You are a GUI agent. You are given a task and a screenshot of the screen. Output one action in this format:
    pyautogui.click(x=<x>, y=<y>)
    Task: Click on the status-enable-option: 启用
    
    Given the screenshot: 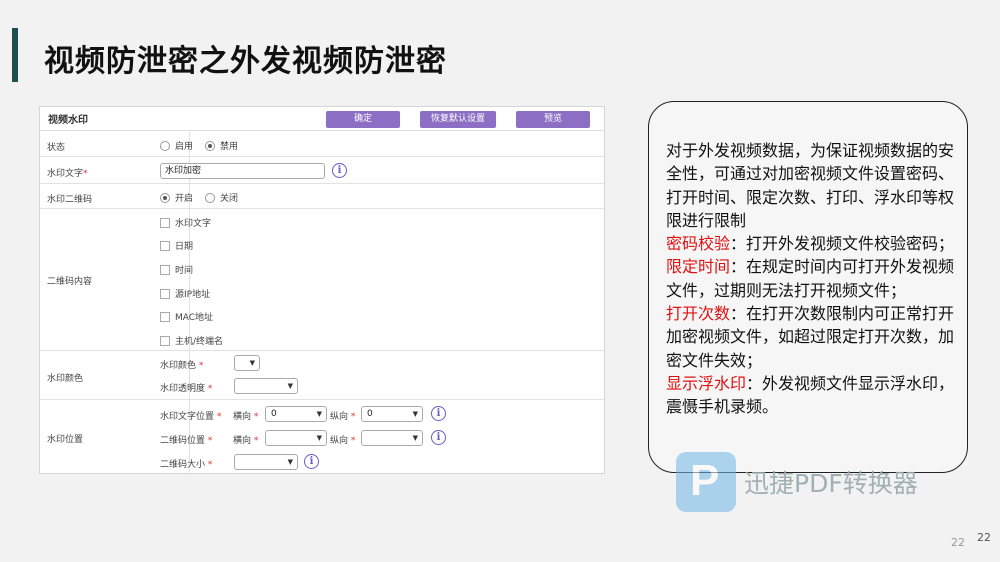 What is the action you would take?
    pyautogui.click(x=176, y=145)
    